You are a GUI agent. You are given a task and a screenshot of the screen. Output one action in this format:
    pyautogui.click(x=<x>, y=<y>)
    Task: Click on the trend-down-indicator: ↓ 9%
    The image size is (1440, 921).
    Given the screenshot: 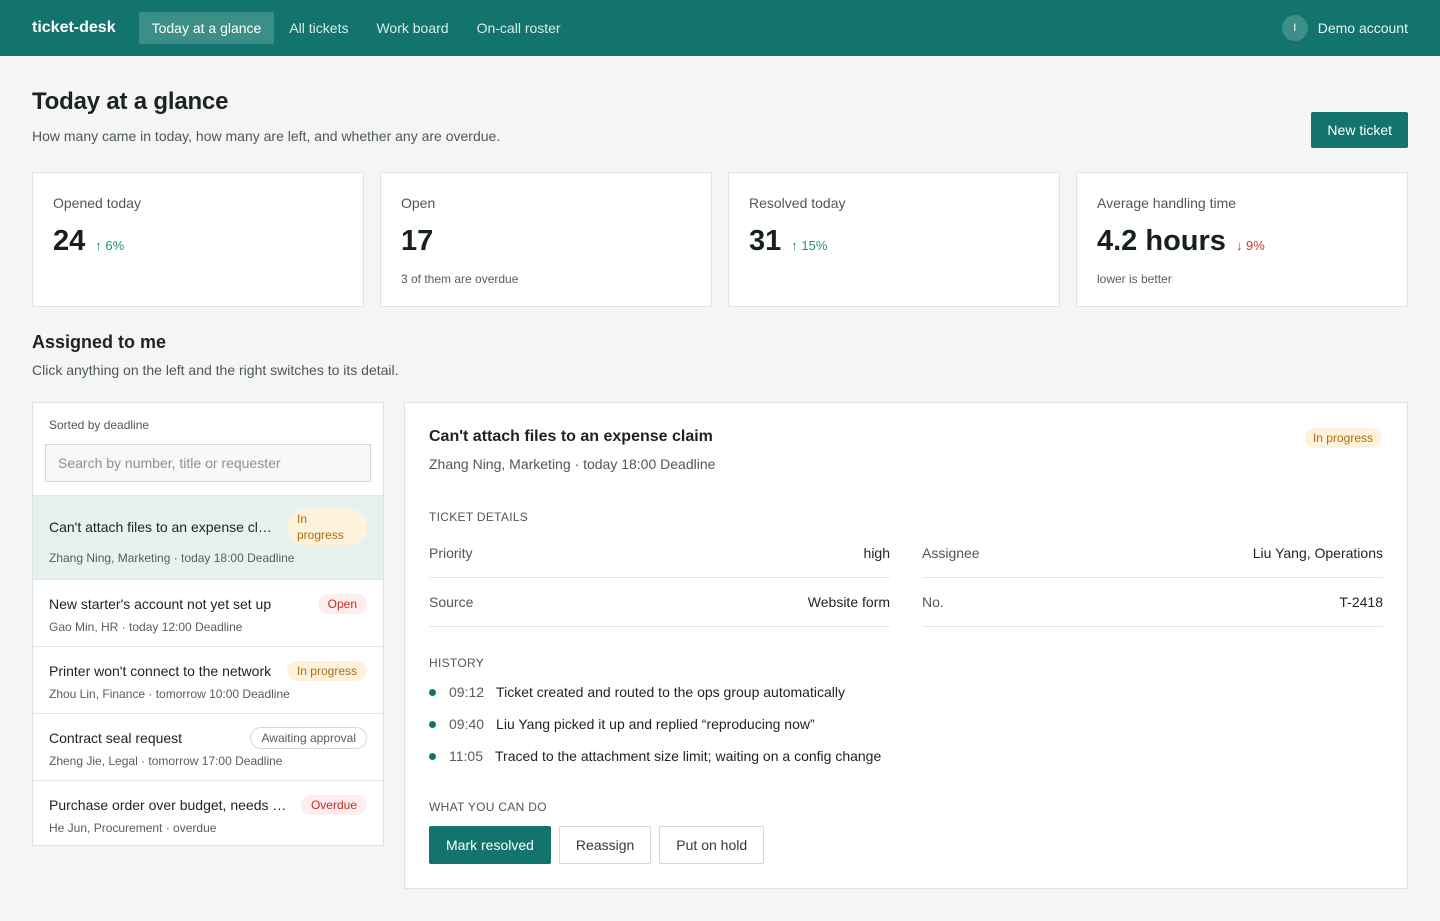 What is the action you would take?
    pyautogui.click(x=1250, y=245)
    